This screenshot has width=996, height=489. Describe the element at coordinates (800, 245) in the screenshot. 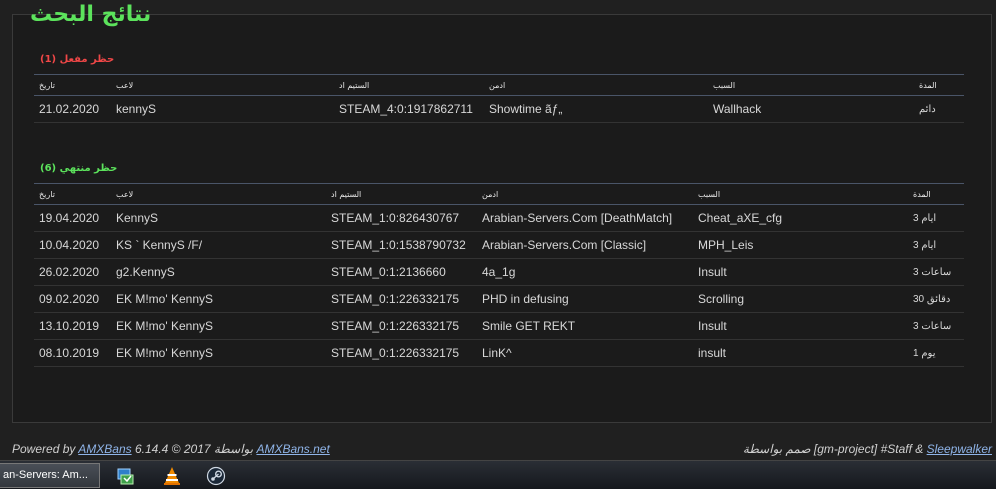

I see `cell-reason: MPH_Leis` at that location.